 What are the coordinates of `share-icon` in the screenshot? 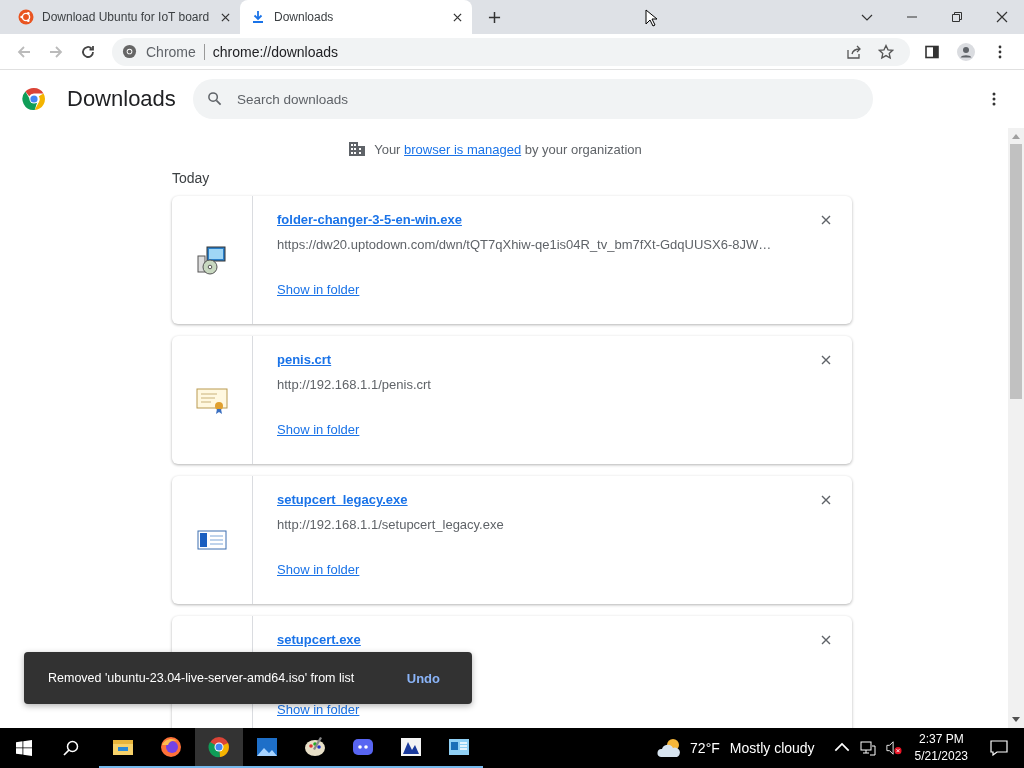 It's located at (854, 51).